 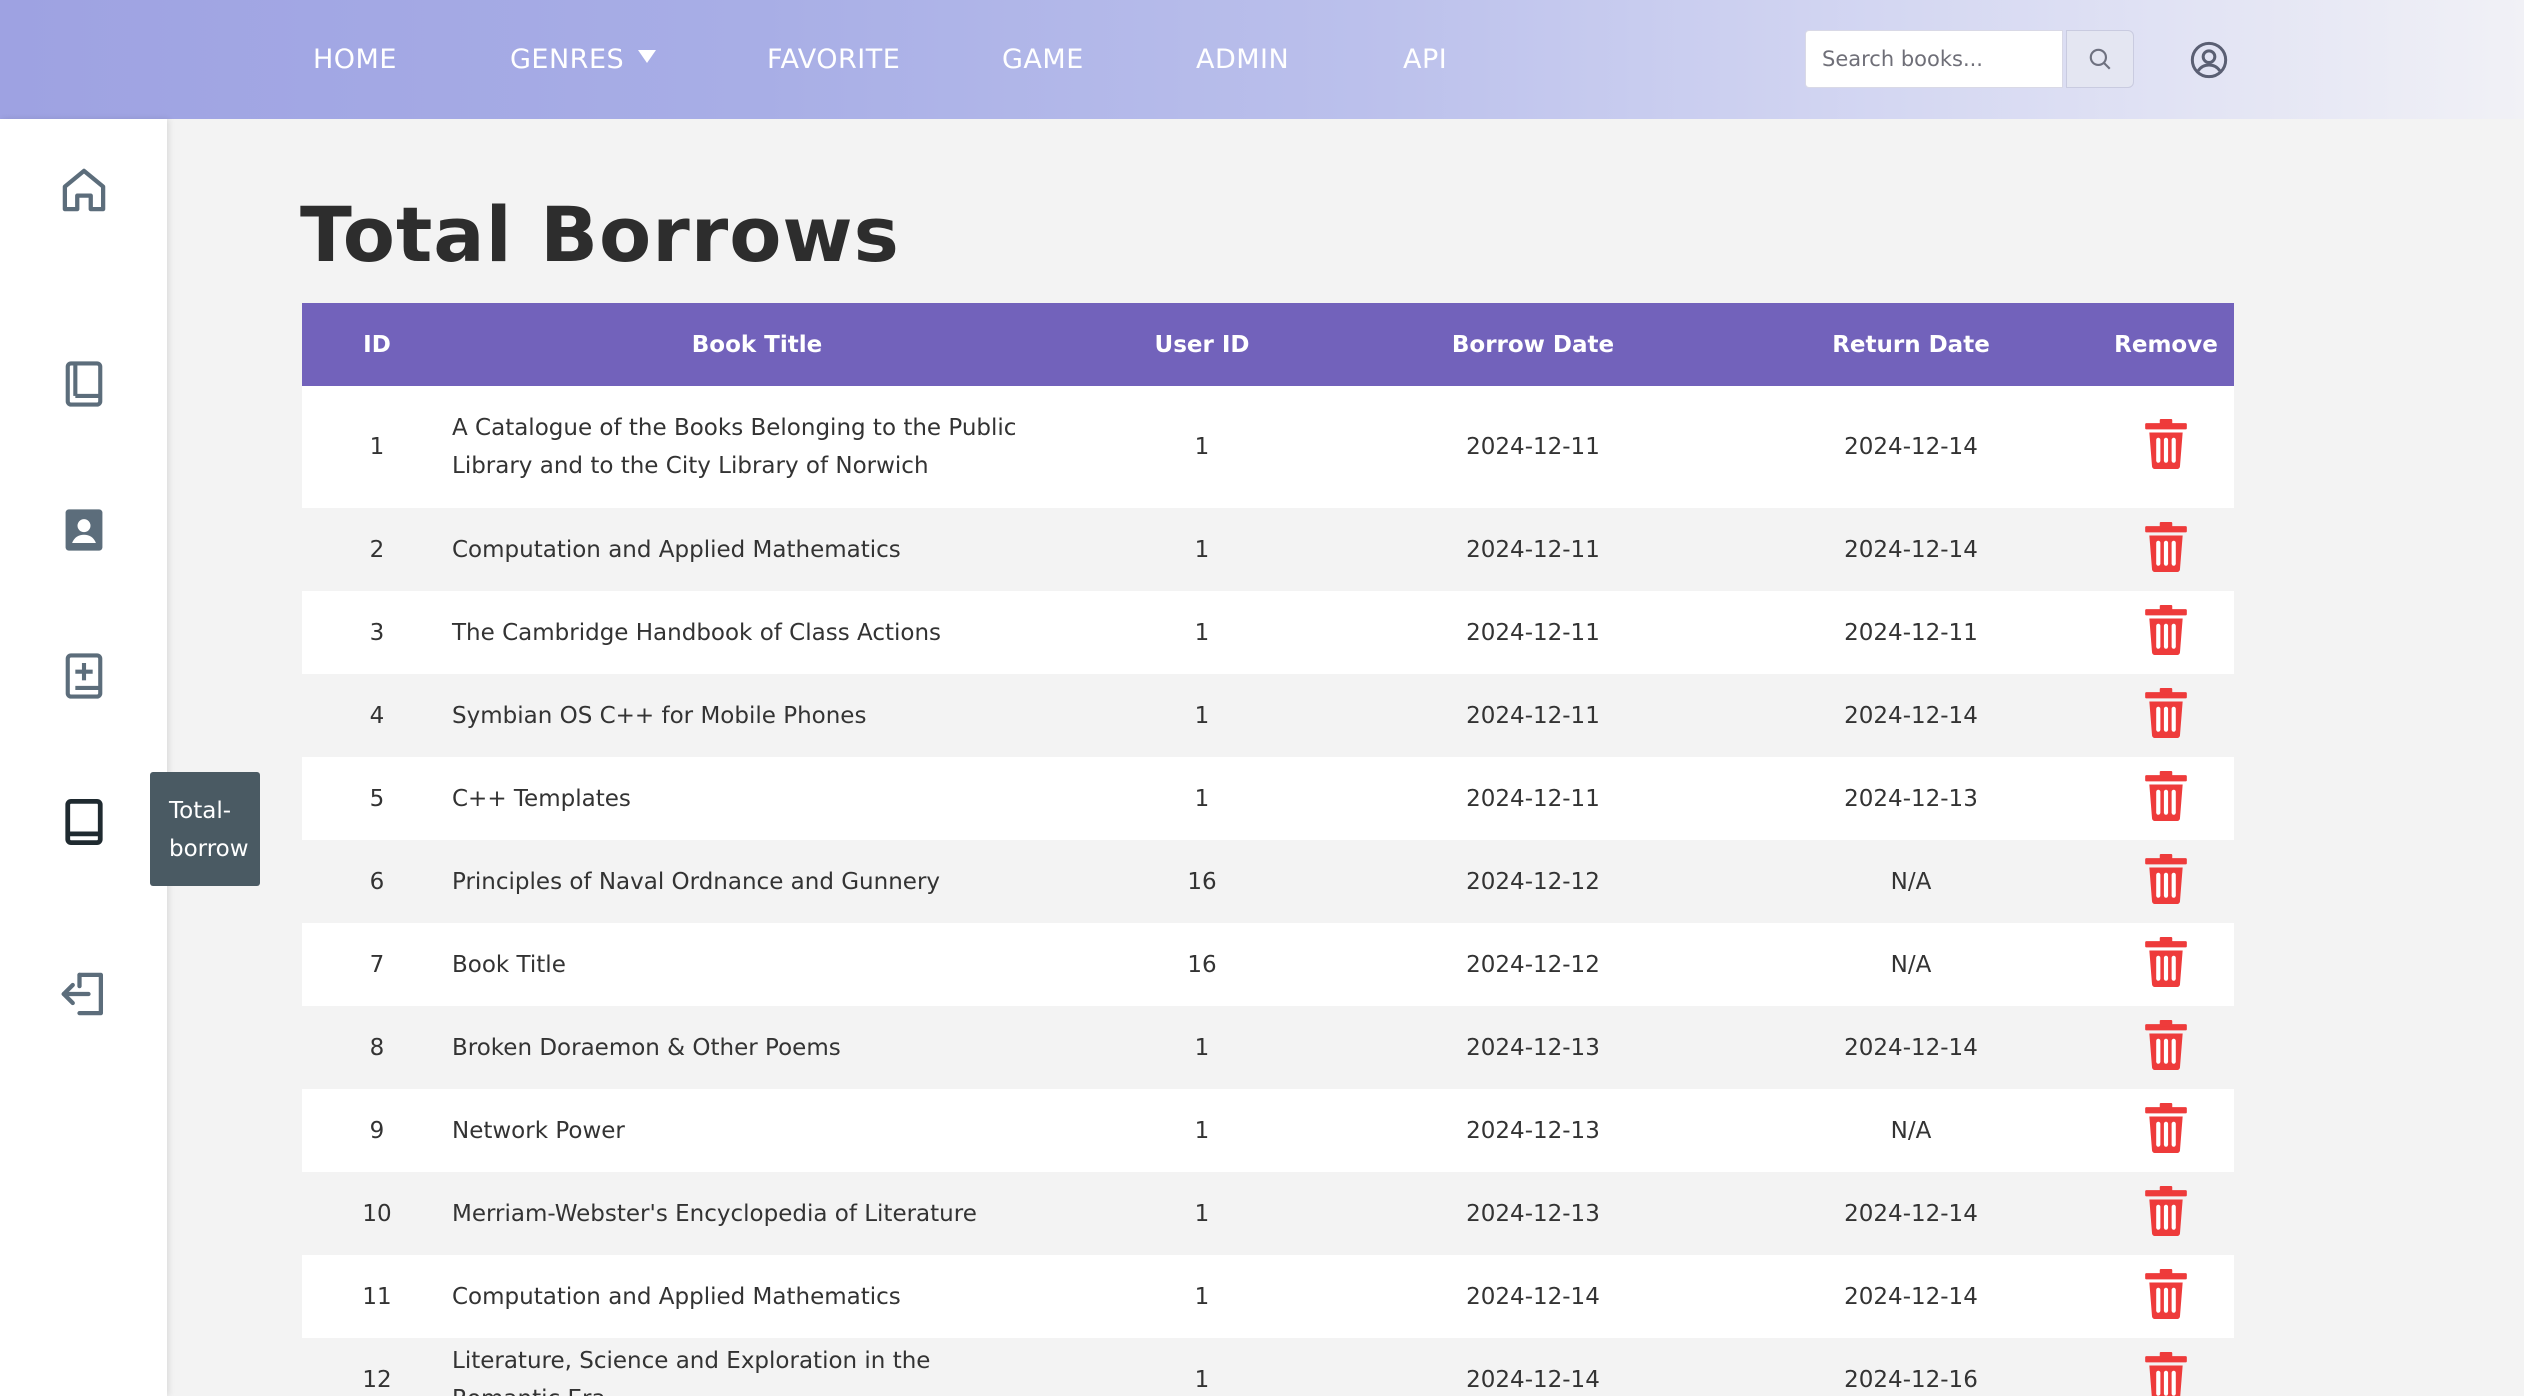 I want to click on cell-id: 3, so click(x=377, y=632).